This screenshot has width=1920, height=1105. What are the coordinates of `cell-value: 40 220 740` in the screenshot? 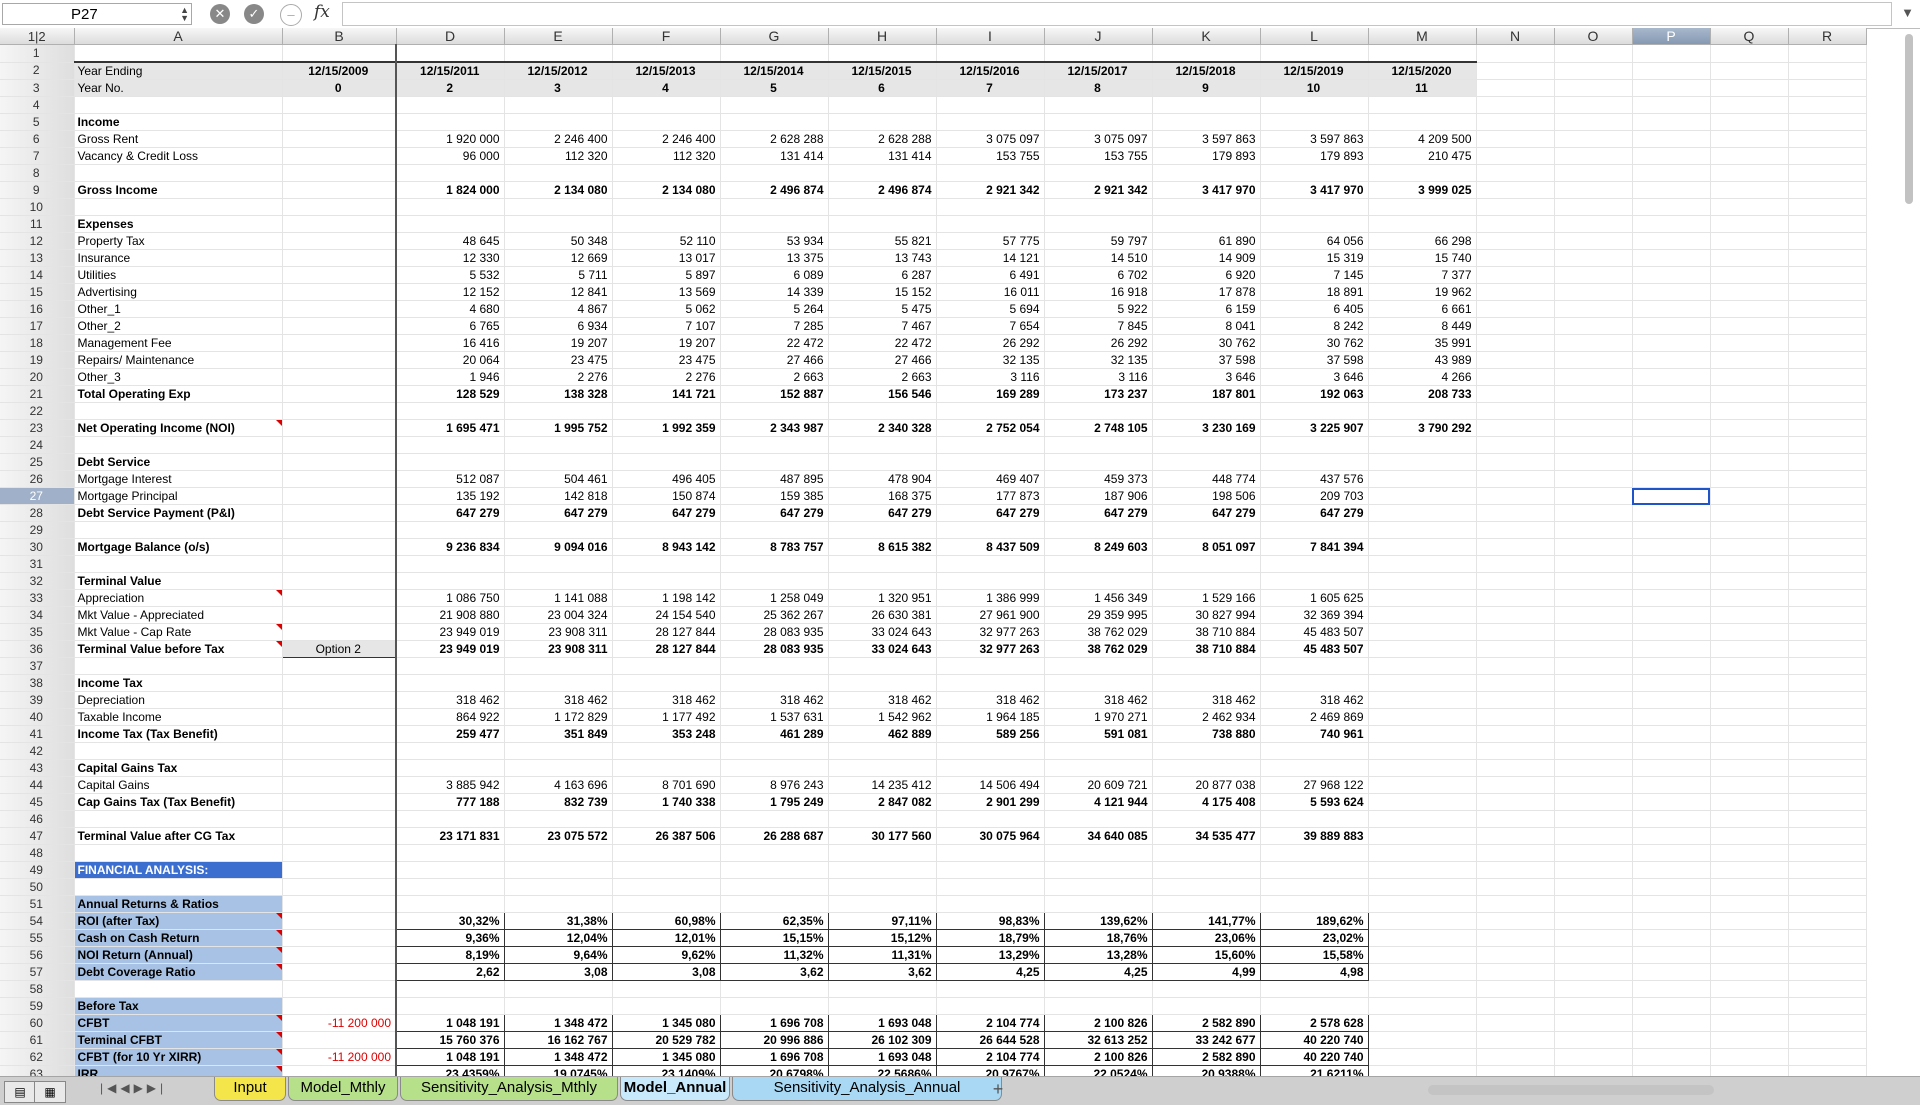 It's located at (1314, 1057).